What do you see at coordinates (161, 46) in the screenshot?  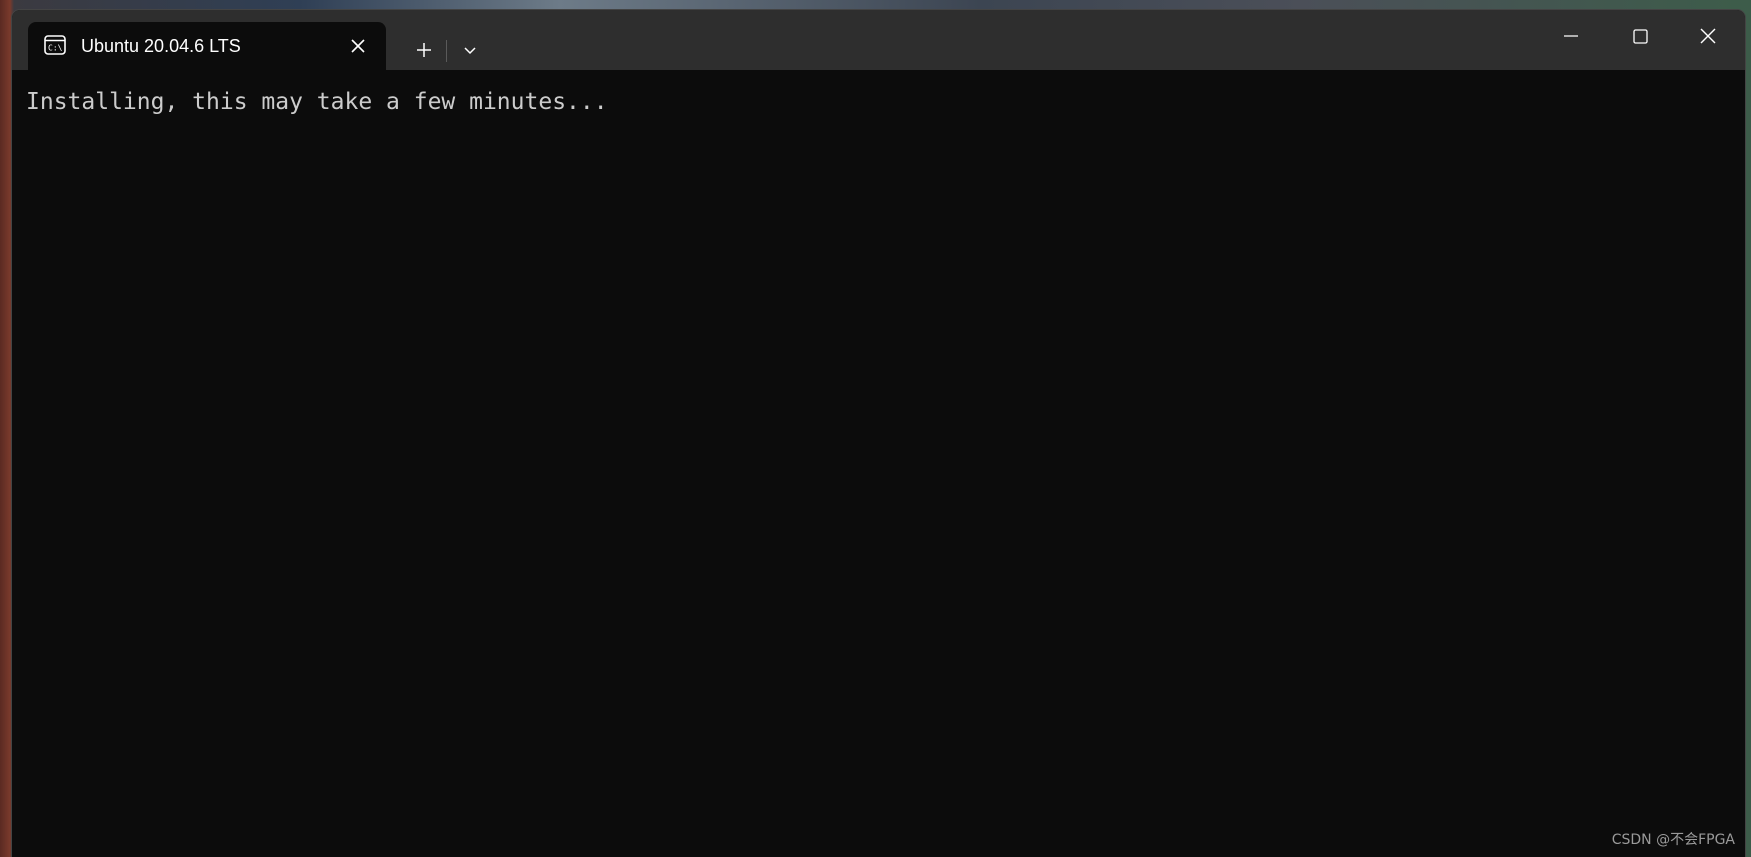 I see `tab-title: Ubuntu 20.04.6 LTS` at bounding box center [161, 46].